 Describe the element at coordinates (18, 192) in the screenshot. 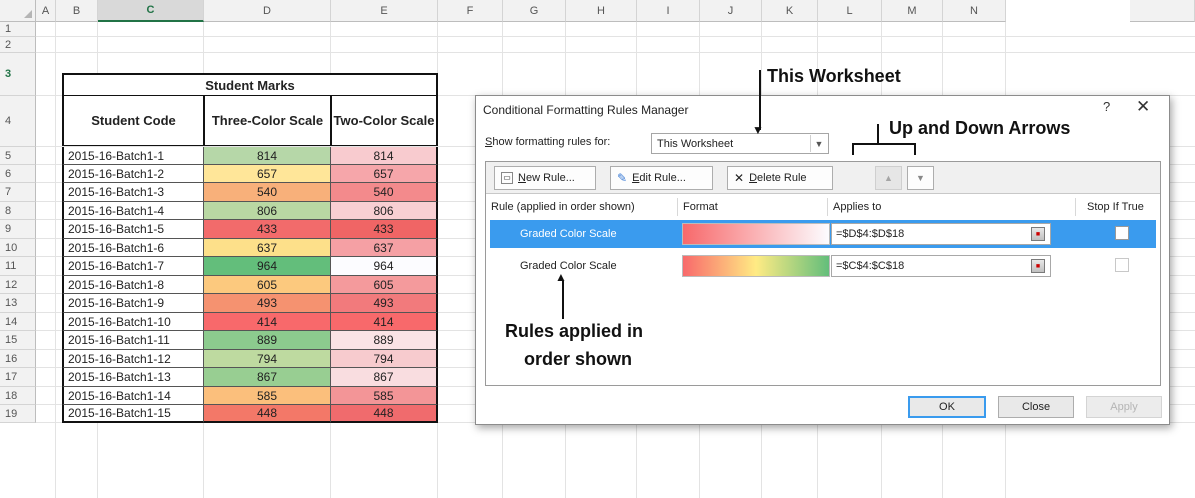

I see `row-header-7: 7` at that location.